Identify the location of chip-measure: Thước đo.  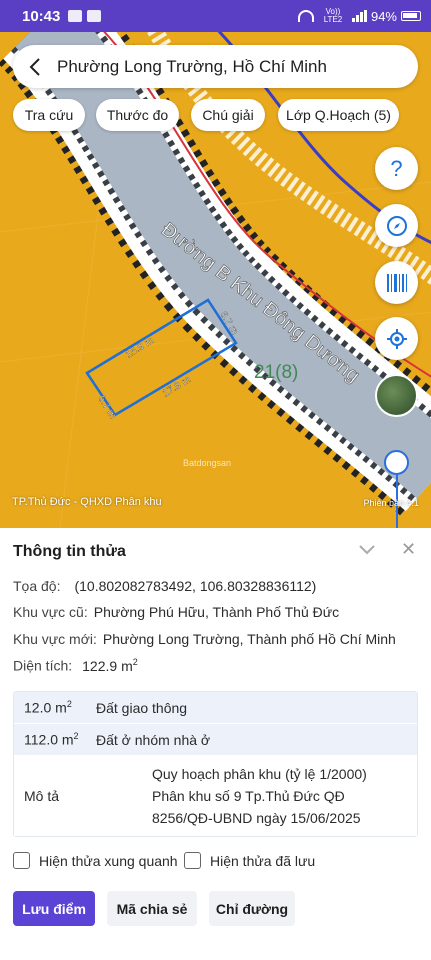
(137, 115).